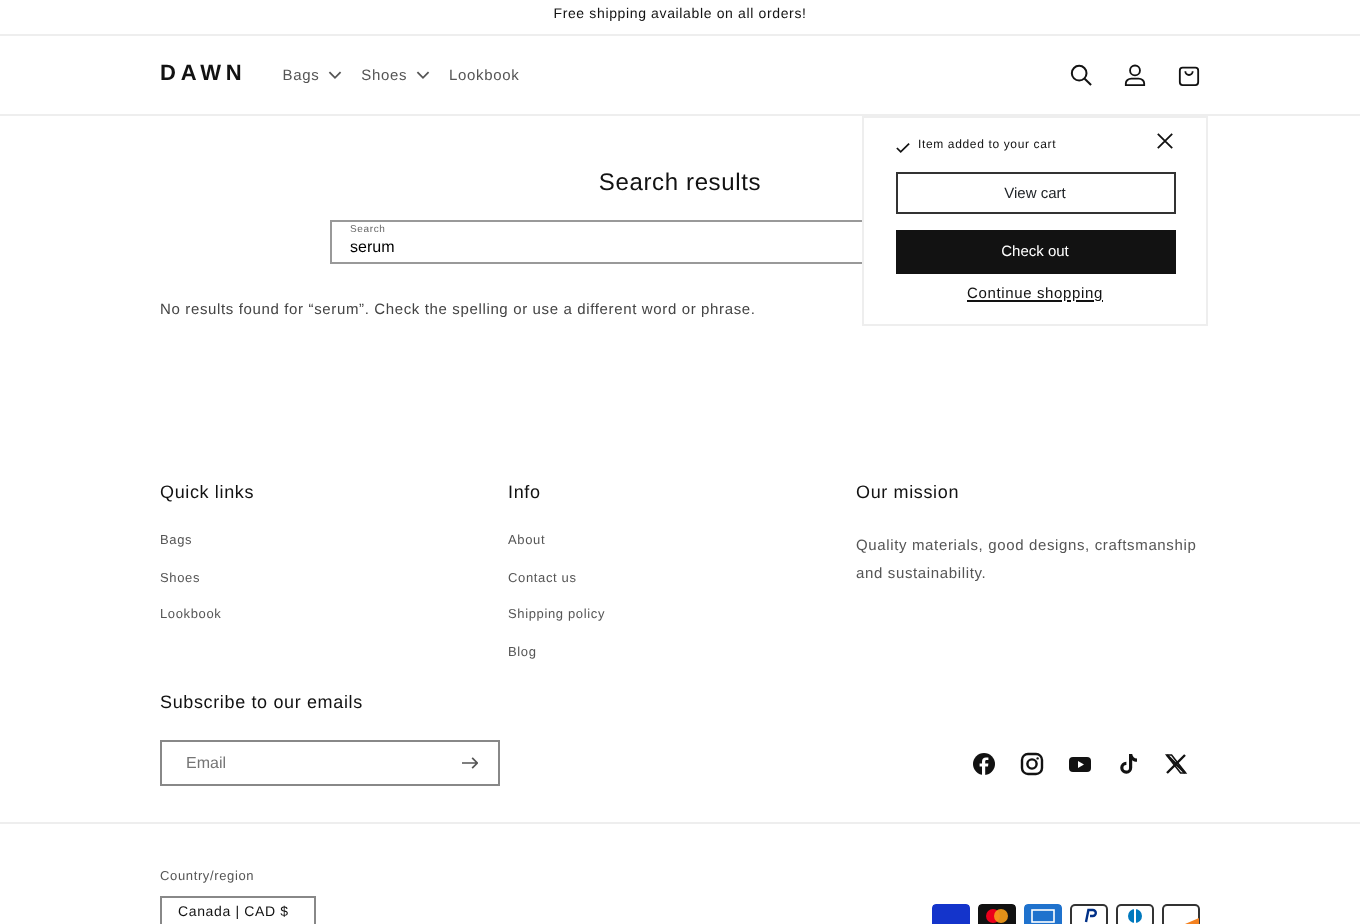  What do you see at coordinates (1081, 75) in the screenshot?
I see `search-icon` at bounding box center [1081, 75].